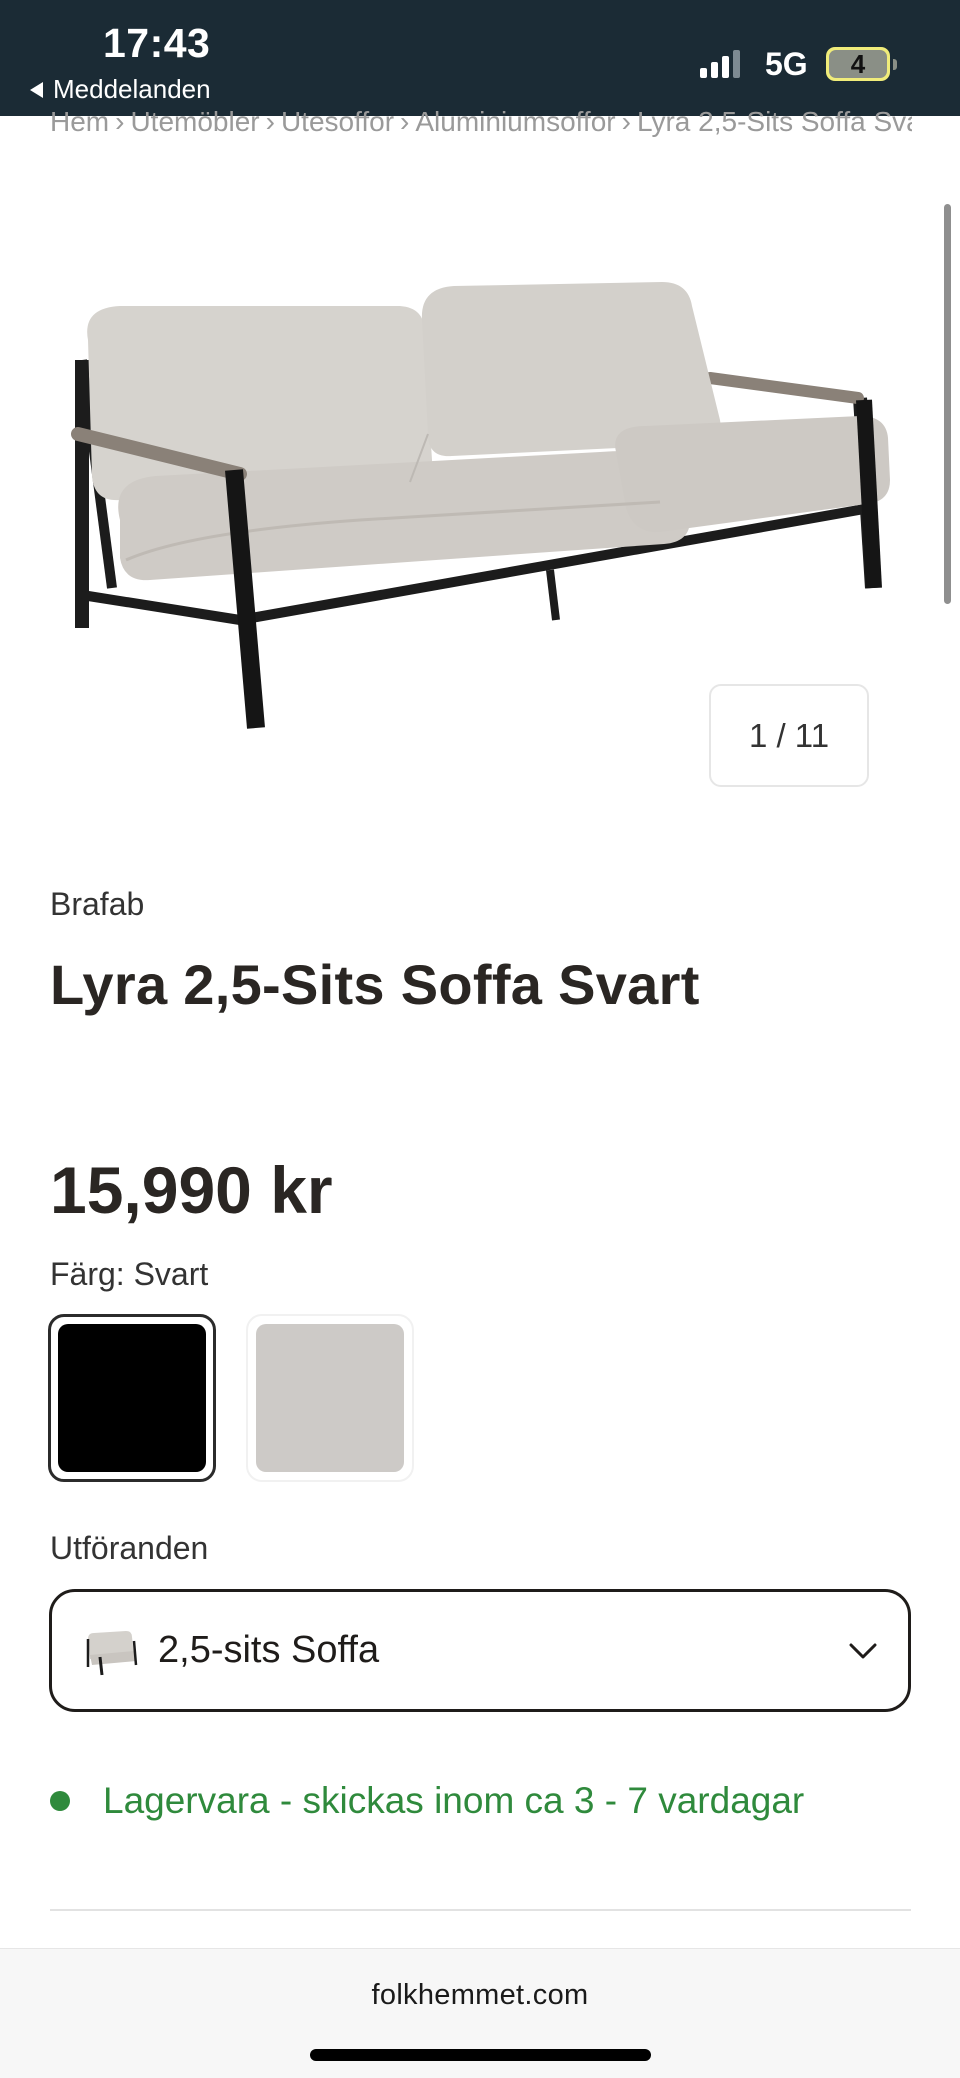  I want to click on battery-level: 4, so click(858, 63).